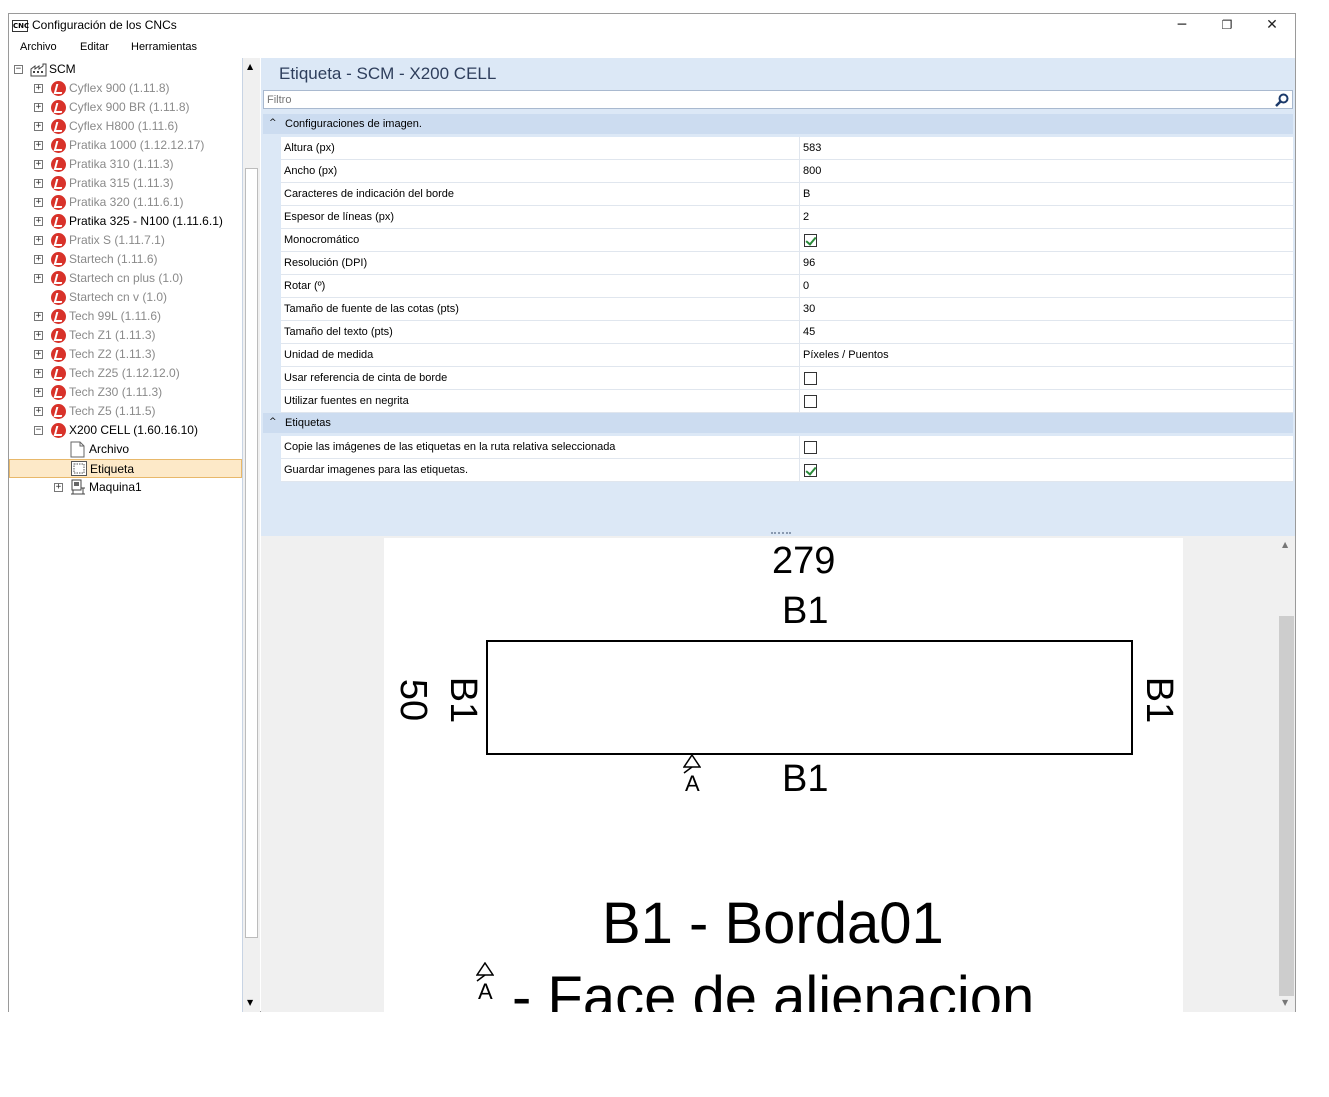 The image size is (1329, 1097). I want to click on property-row: Unidad de medida Píxeles / Puentos, so click(778, 355).